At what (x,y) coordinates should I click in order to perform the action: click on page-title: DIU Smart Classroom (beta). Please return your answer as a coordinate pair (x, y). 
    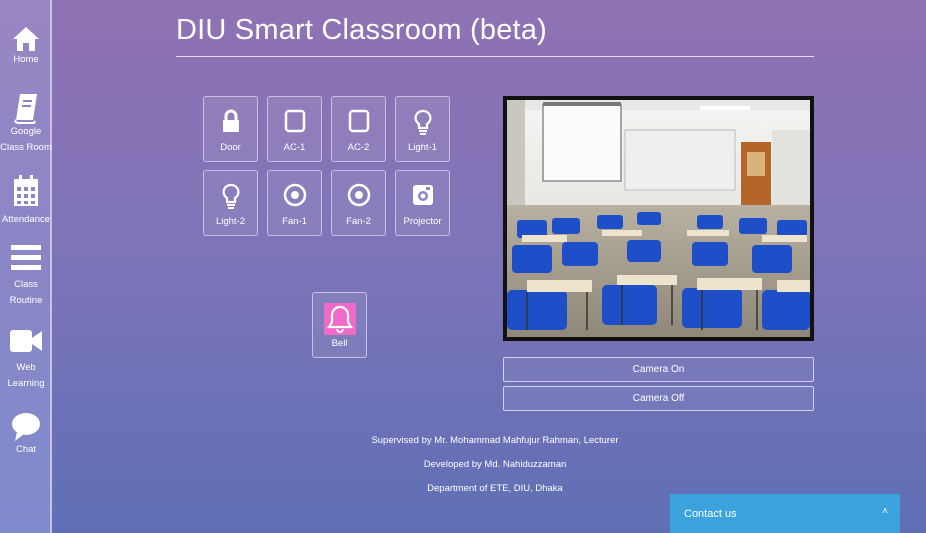
    Looking at the image, I should click on (361, 30).